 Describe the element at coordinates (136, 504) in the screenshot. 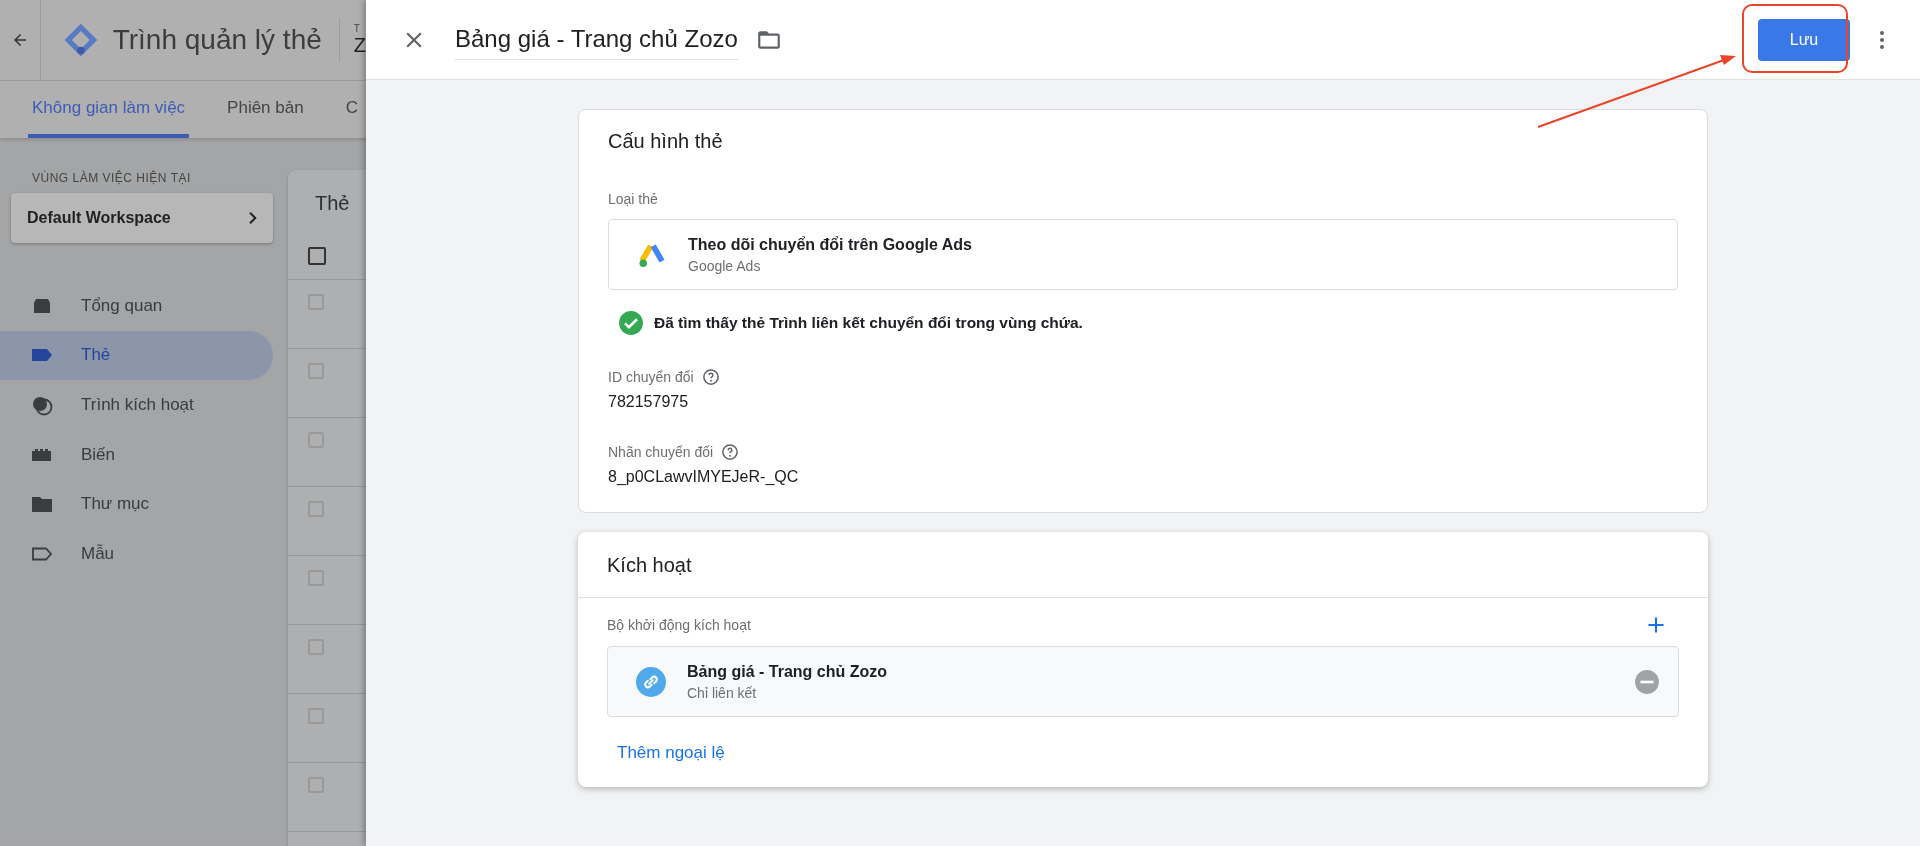

I see `sidebar-item: Thư mục` at that location.